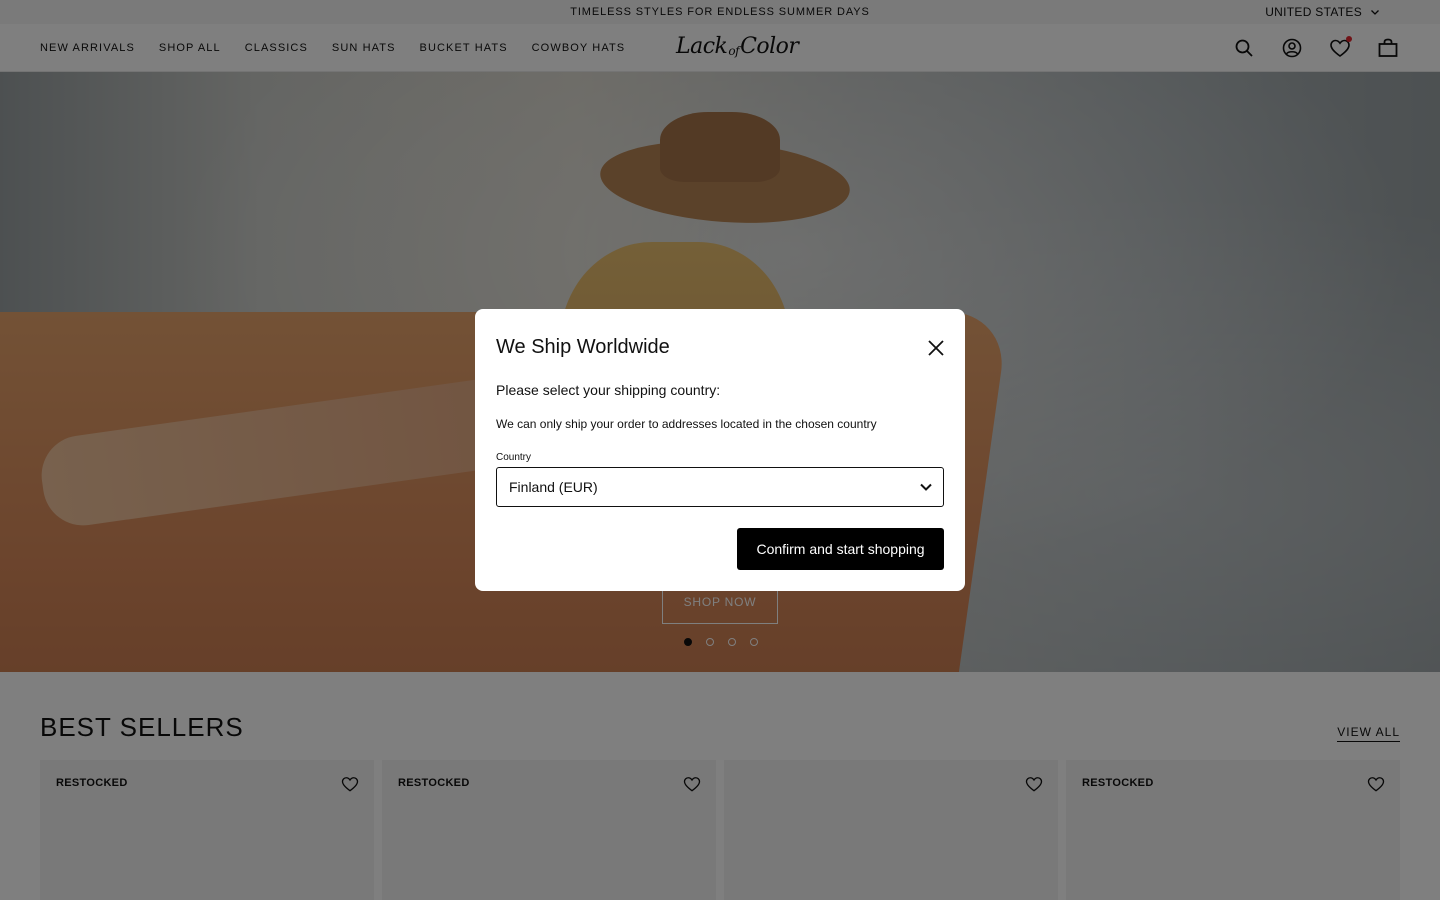 The image size is (1440, 900). What do you see at coordinates (936, 348) in the screenshot?
I see `close-icon` at bounding box center [936, 348].